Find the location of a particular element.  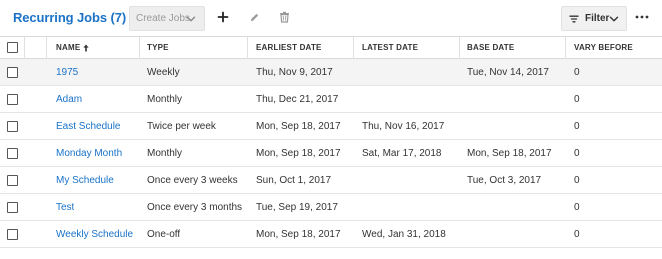

toolbar: Recurring Jobs (7) Create Jobs Filter is located at coordinates (331, 18).